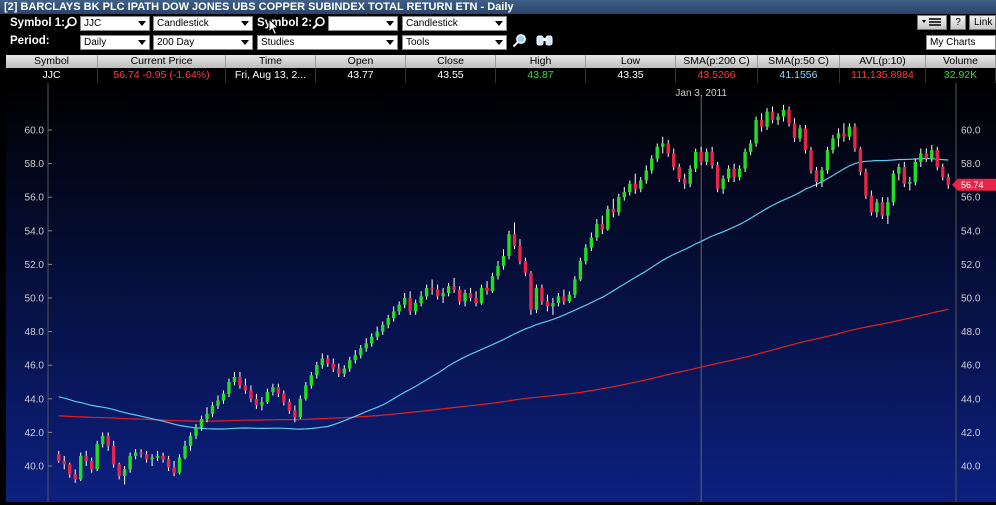 This screenshot has height=505, width=996. Describe the element at coordinates (519, 42) in the screenshot. I see `zoom-icon` at that location.